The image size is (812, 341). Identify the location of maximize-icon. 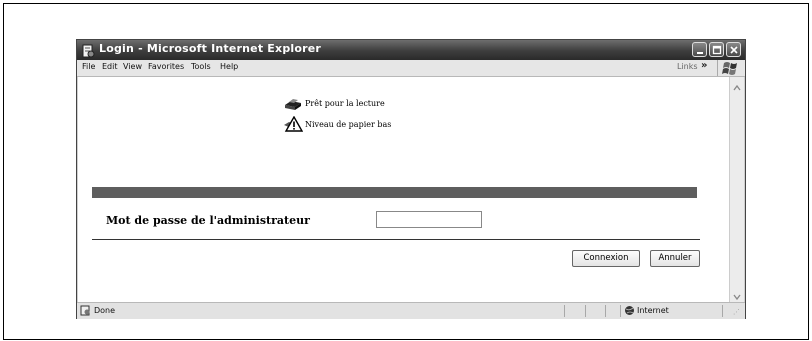
(717, 50).